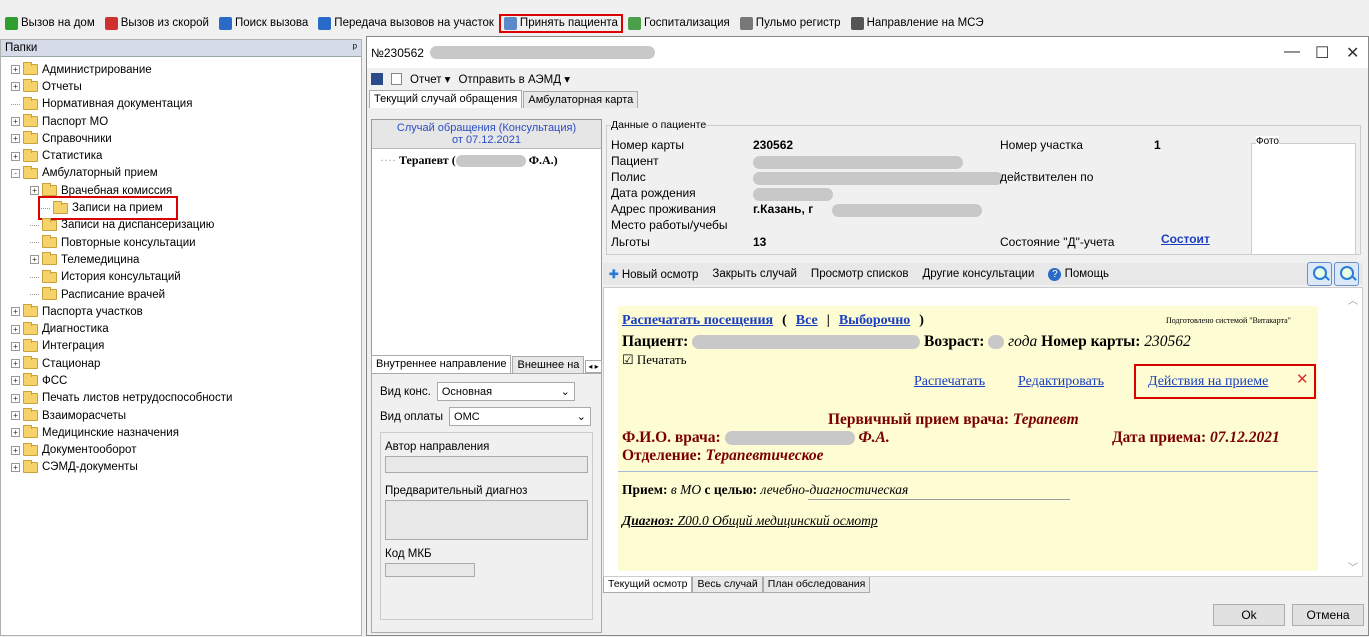 The width and height of the screenshot is (1369, 637). Describe the element at coordinates (679, 23) in the screenshot. I see `hospitalization-button: Госпитализация` at that location.